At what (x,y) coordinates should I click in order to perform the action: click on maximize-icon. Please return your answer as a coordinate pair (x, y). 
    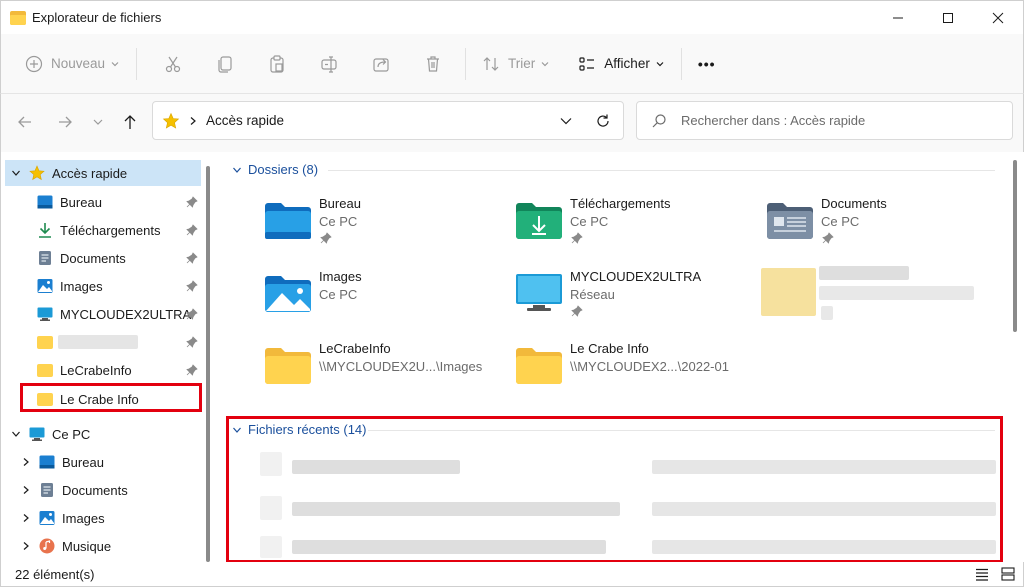
    Looking at the image, I should click on (948, 18).